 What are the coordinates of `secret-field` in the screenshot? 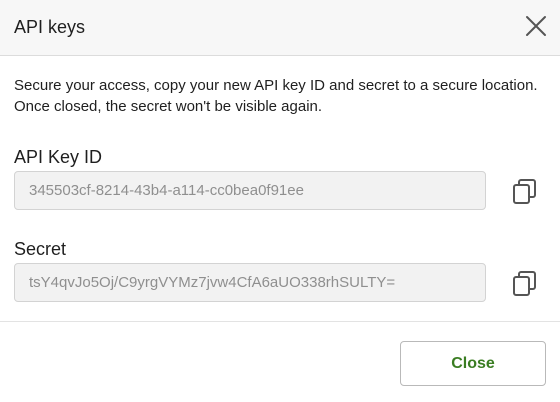 It's located at (250, 282).